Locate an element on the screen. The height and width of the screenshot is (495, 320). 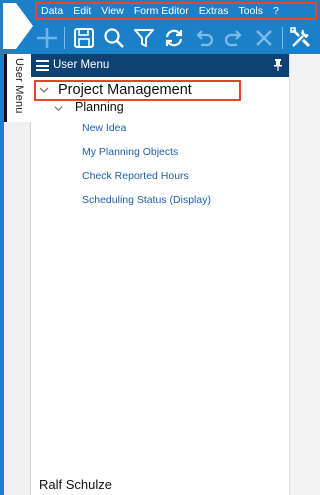
main-toolbar is located at coordinates (177, 38).